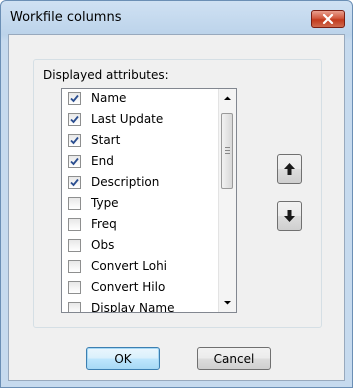 Image resolution: width=353 pixels, height=388 pixels. I want to click on attribute-list-item: Name, so click(149, 99).